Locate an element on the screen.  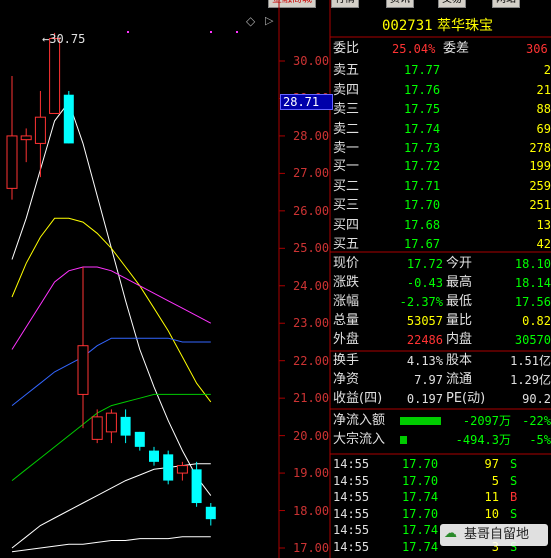
ob-price: 17.68 is located at coordinates (422, 224).